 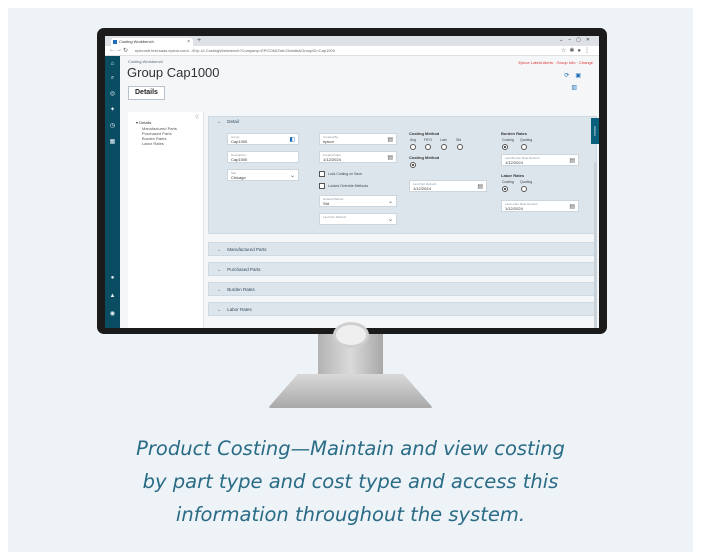 I want to click on app-favicon-icon, so click(x=115, y=42).